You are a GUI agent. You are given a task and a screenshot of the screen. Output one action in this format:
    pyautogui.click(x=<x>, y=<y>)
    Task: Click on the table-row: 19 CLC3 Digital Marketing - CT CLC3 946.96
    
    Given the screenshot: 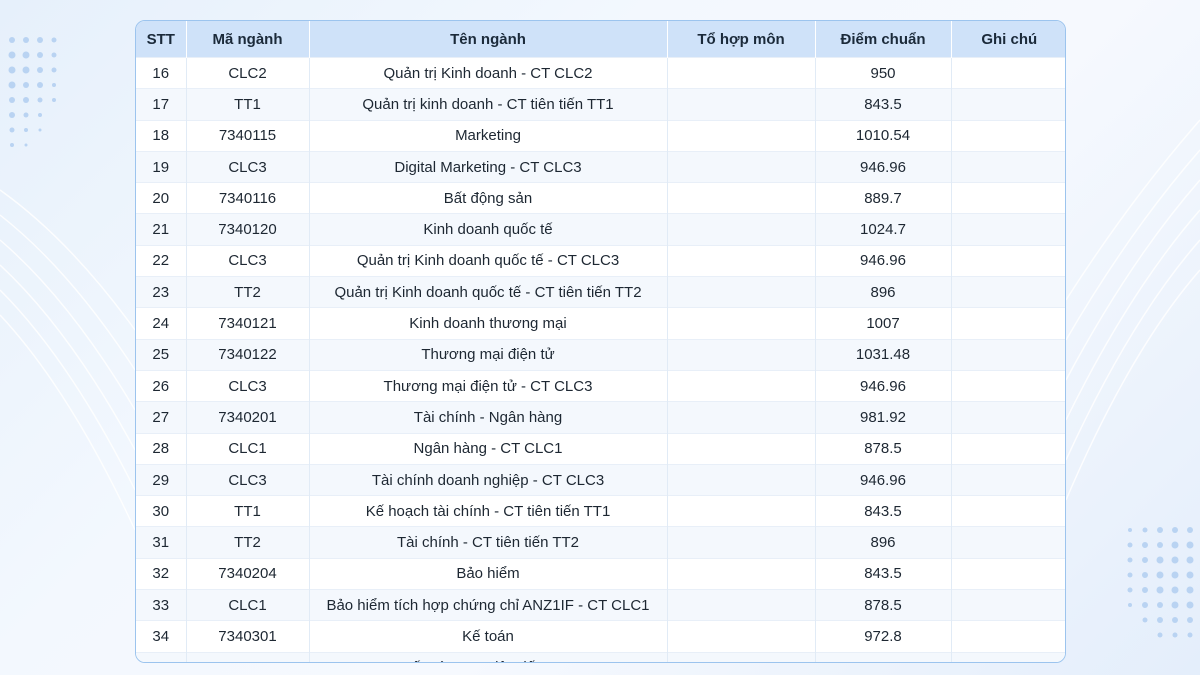 What is the action you would take?
    pyautogui.click(x=600, y=166)
    